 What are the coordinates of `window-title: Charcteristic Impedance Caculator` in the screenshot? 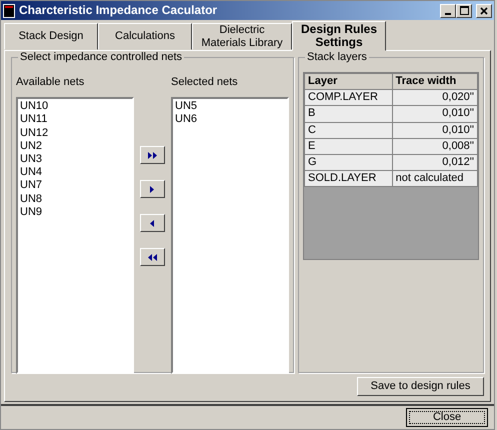 It's located at (118, 10).